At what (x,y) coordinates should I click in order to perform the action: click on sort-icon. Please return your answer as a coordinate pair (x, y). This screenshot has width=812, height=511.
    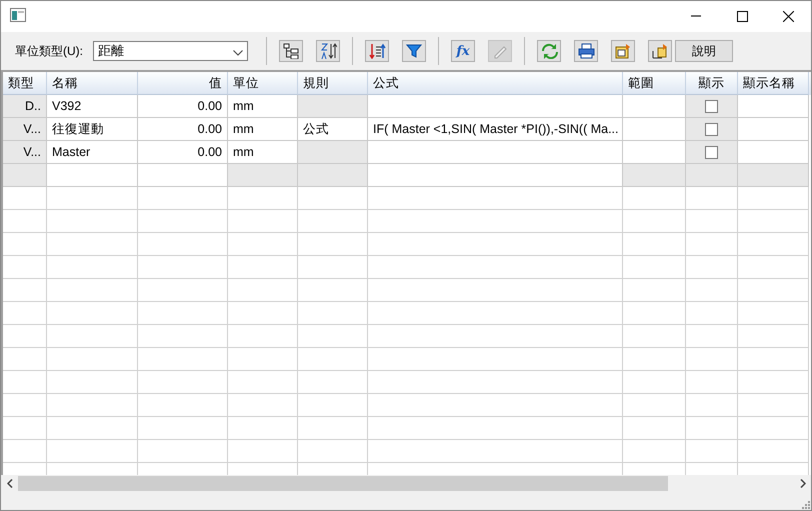
    Looking at the image, I should click on (328, 51).